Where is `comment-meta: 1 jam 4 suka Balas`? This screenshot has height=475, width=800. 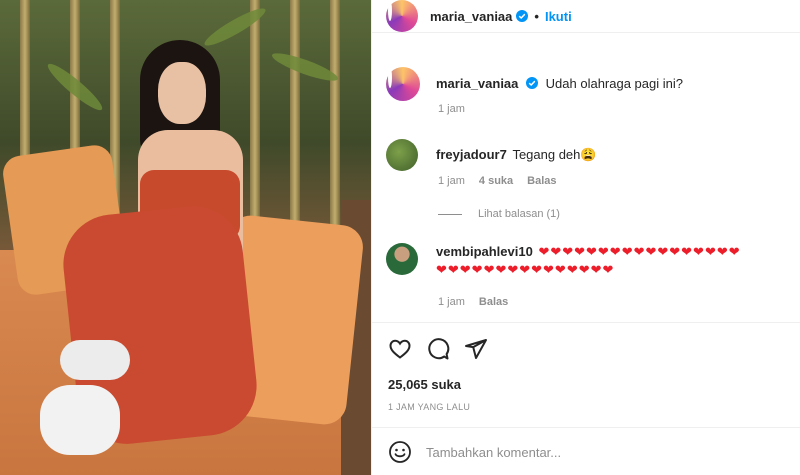
comment-meta: 1 jam 4 suka Balas is located at coordinates (497, 181).